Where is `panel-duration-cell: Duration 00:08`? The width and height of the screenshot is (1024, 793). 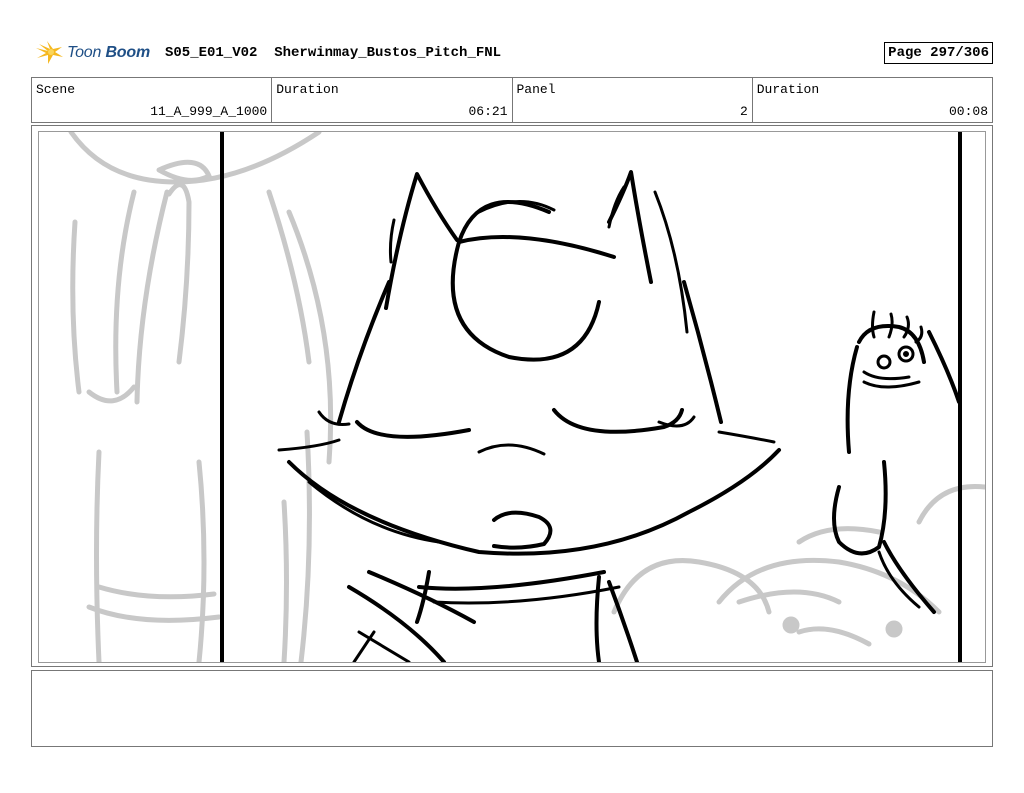
panel-duration-cell: Duration 00:08 is located at coordinates (872, 100).